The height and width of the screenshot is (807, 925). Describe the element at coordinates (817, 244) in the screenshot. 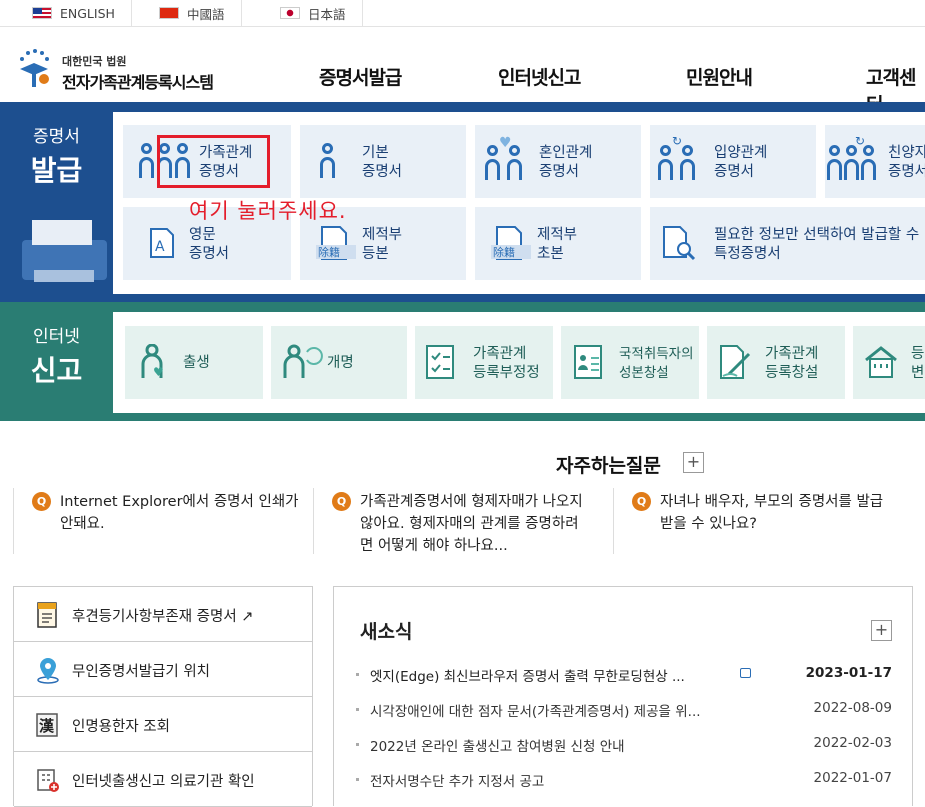

I see `tile-specific-label: 필요한 정보만 선택하여 발급할 수 특정증명서` at that location.